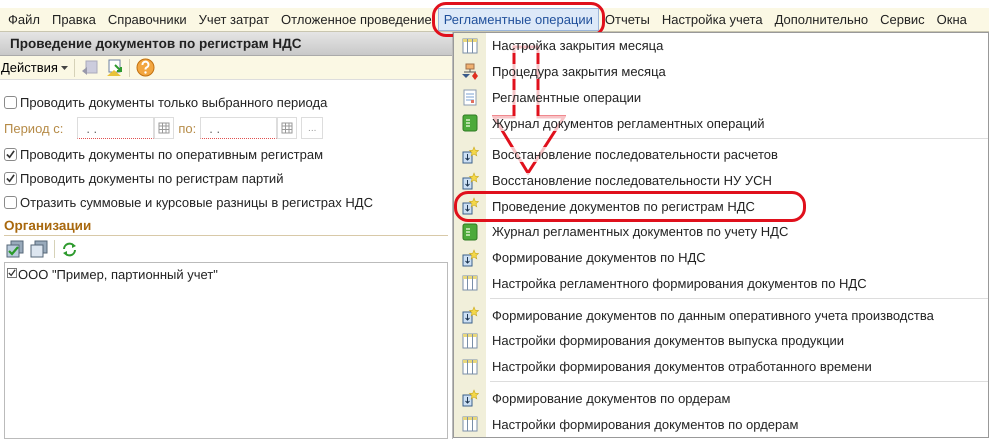 The height and width of the screenshot is (439, 989). Describe the element at coordinates (196, 202) in the screenshot. I see `checkbox-label: Отразить суммовые и курсовые разницы в регистрах НДС` at that location.